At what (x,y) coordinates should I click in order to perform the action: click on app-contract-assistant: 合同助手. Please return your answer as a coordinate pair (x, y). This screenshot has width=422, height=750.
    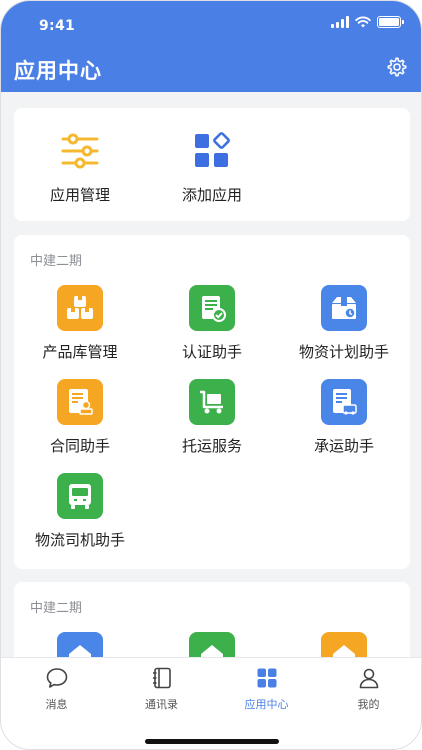
    Looking at the image, I should click on (80, 417).